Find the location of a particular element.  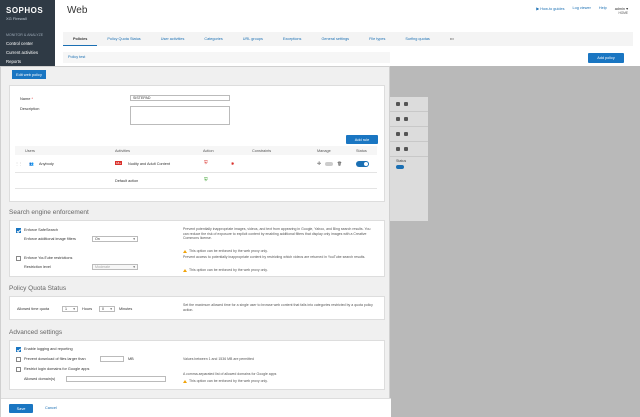

enforce-safesearch-label: Enforce SafeSearch is located at coordinates (41, 230).